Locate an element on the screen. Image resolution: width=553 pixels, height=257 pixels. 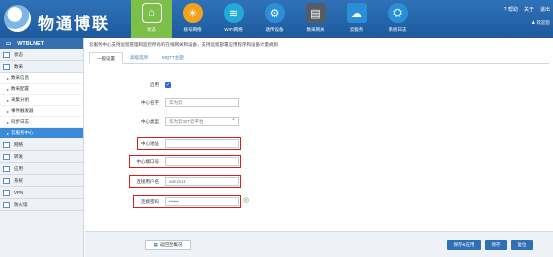
sidebar-section-status: 状态 is located at coordinates (41, 55).